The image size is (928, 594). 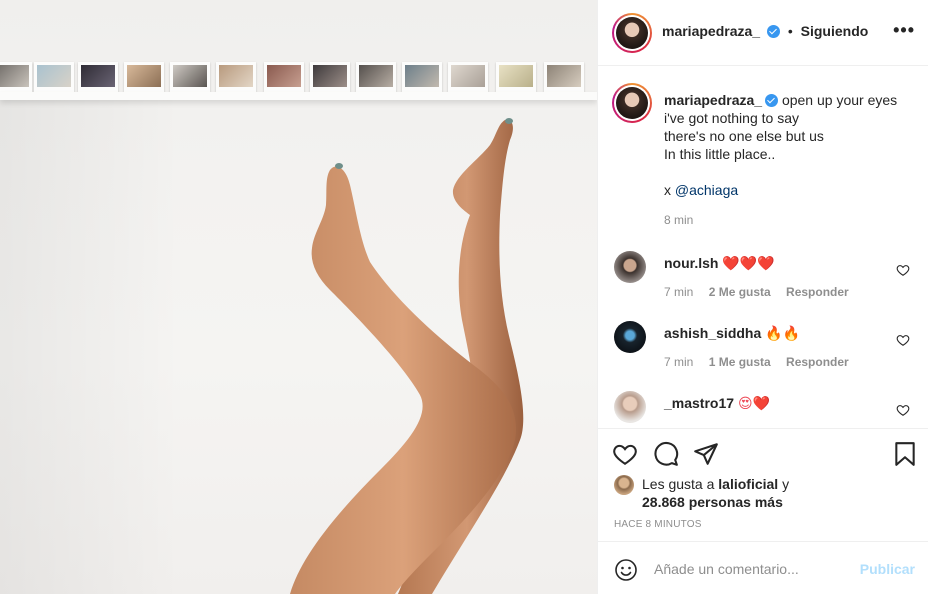 What do you see at coordinates (666, 454) in the screenshot?
I see `comment-icon` at bounding box center [666, 454].